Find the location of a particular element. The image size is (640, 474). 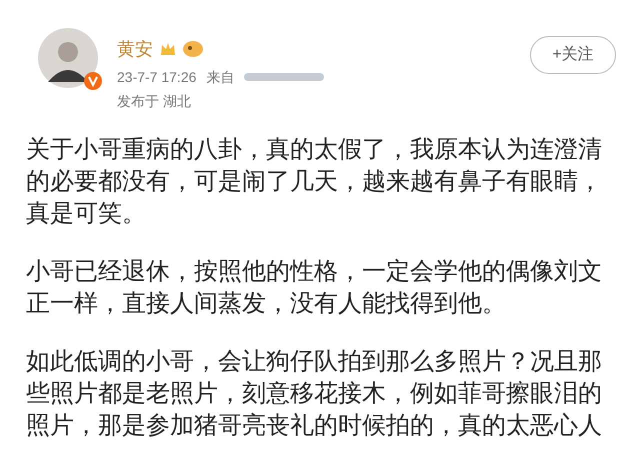

verified-badge-icon is located at coordinates (93, 81).